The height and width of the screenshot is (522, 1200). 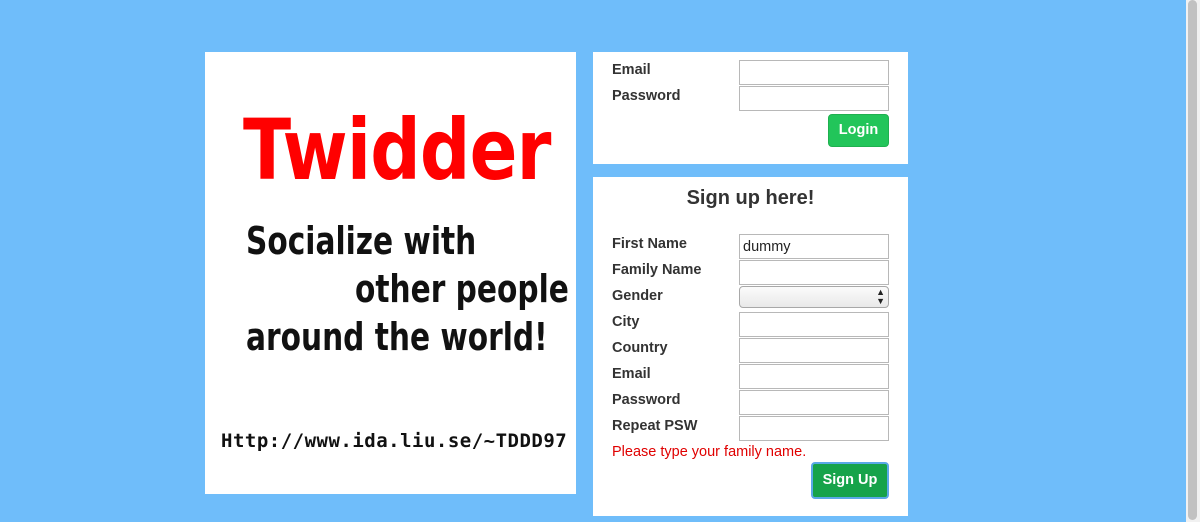 What do you see at coordinates (709, 452) in the screenshot?
I see `signup-error-message: Please type your family name.` at bounding box center [709, 452].